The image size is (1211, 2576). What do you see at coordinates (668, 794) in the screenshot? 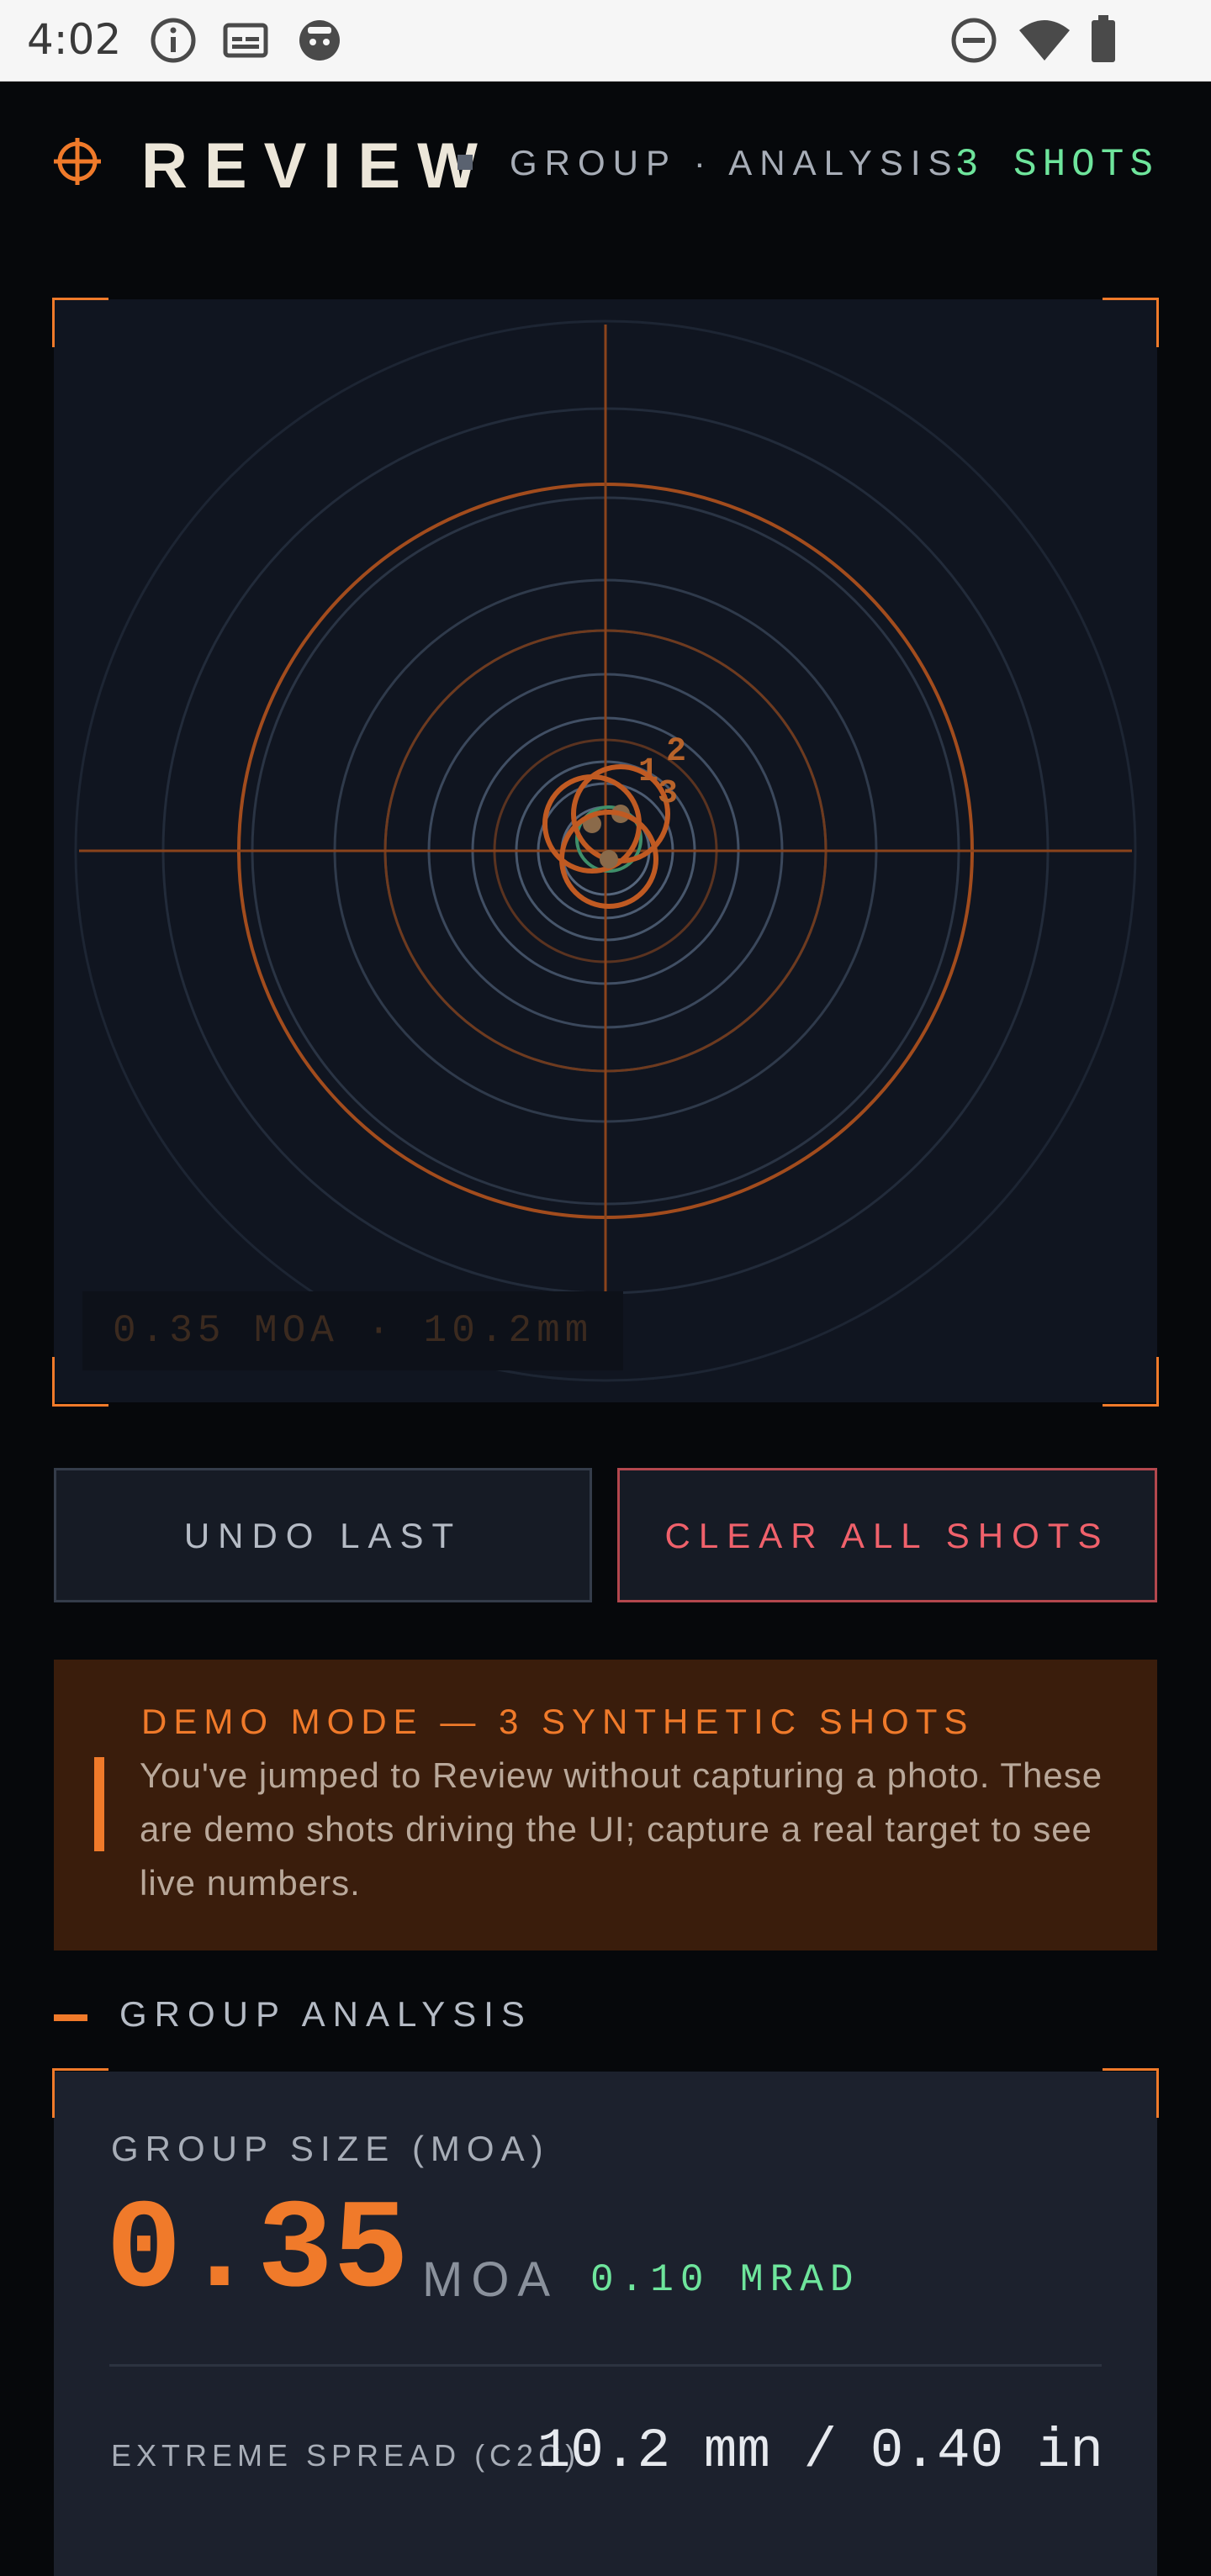
I see `shot-label: 3` at bounding box center [668, 794].